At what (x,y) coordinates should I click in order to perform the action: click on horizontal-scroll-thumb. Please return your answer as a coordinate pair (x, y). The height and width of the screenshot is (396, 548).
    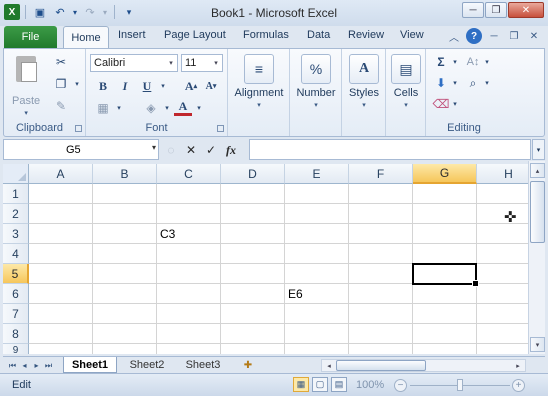
    Looking at the image, I should click on (381, 365).